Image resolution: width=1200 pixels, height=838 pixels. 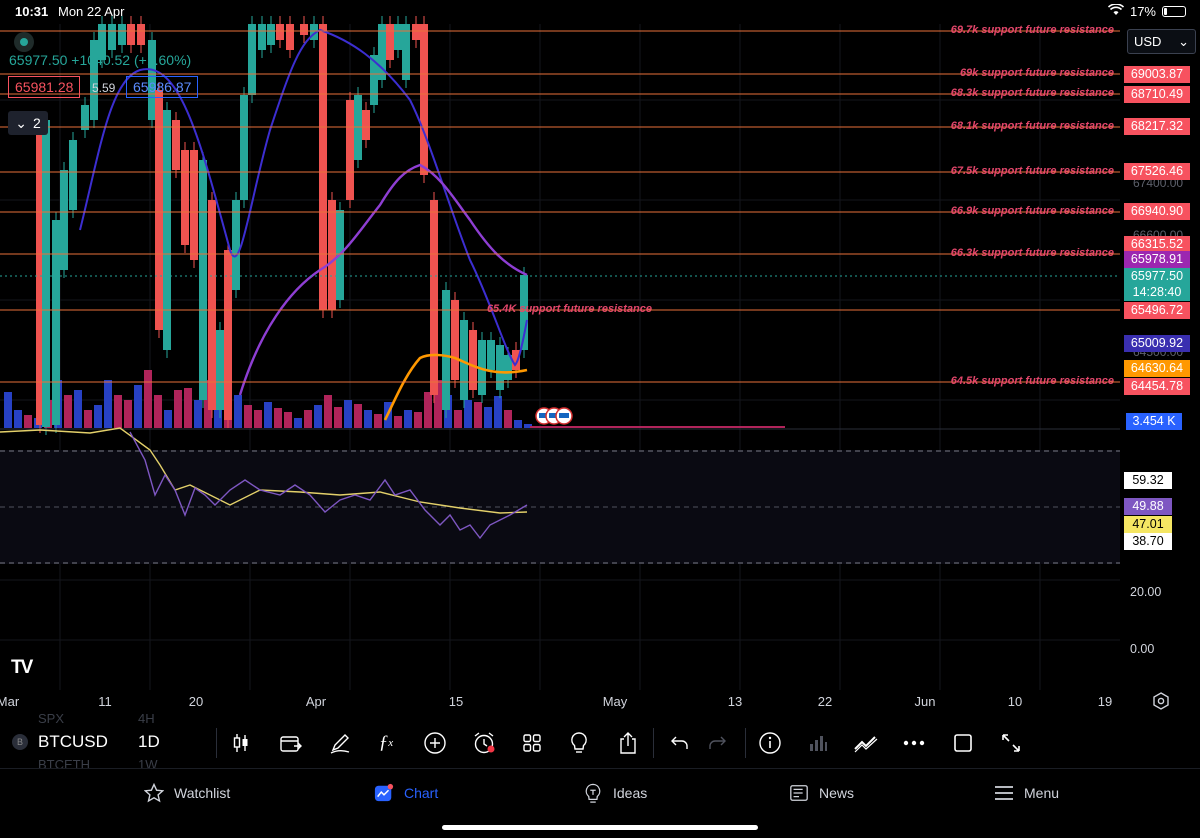 I want to click on rsi-upper-tag: 59.32, so click(x=1148, y=480).